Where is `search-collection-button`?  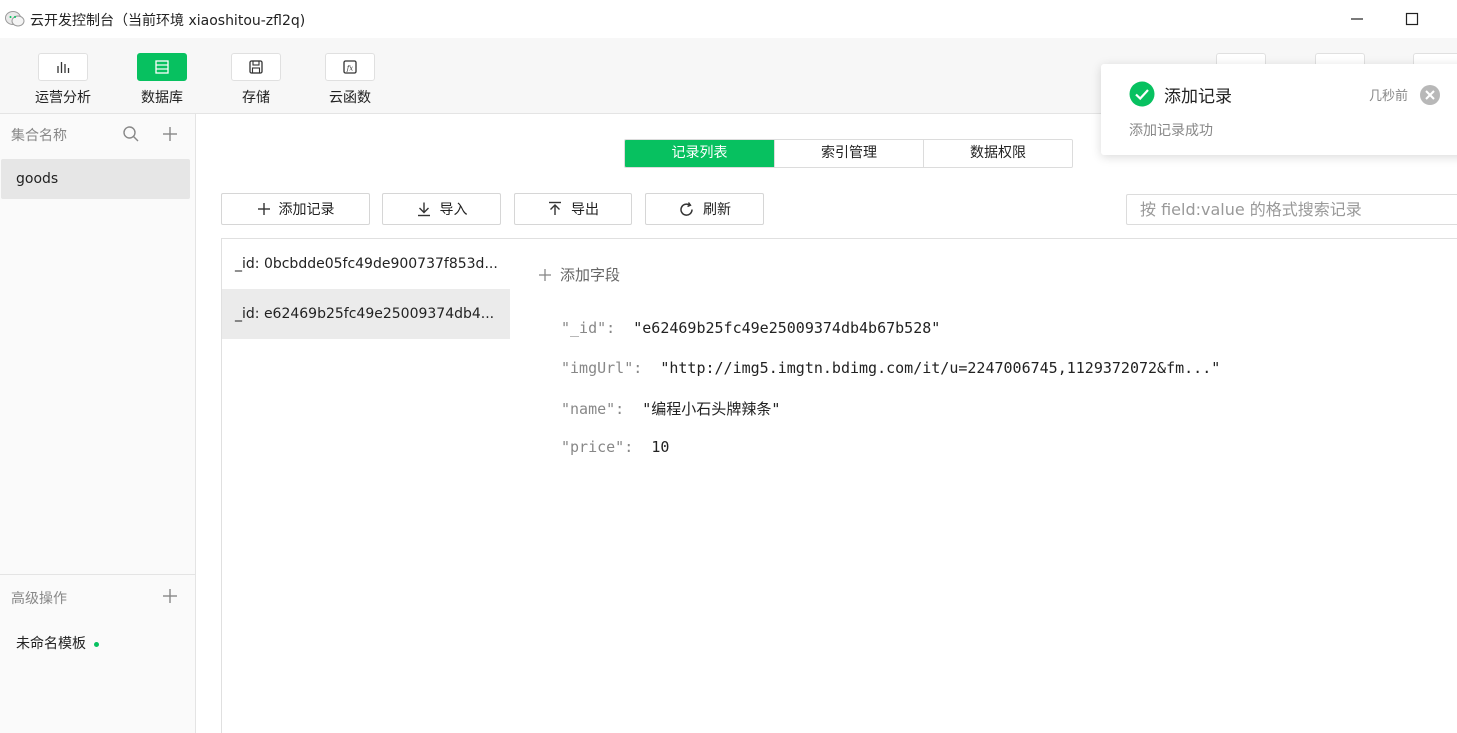
search-collection-button is located at coordinates (131, 134).